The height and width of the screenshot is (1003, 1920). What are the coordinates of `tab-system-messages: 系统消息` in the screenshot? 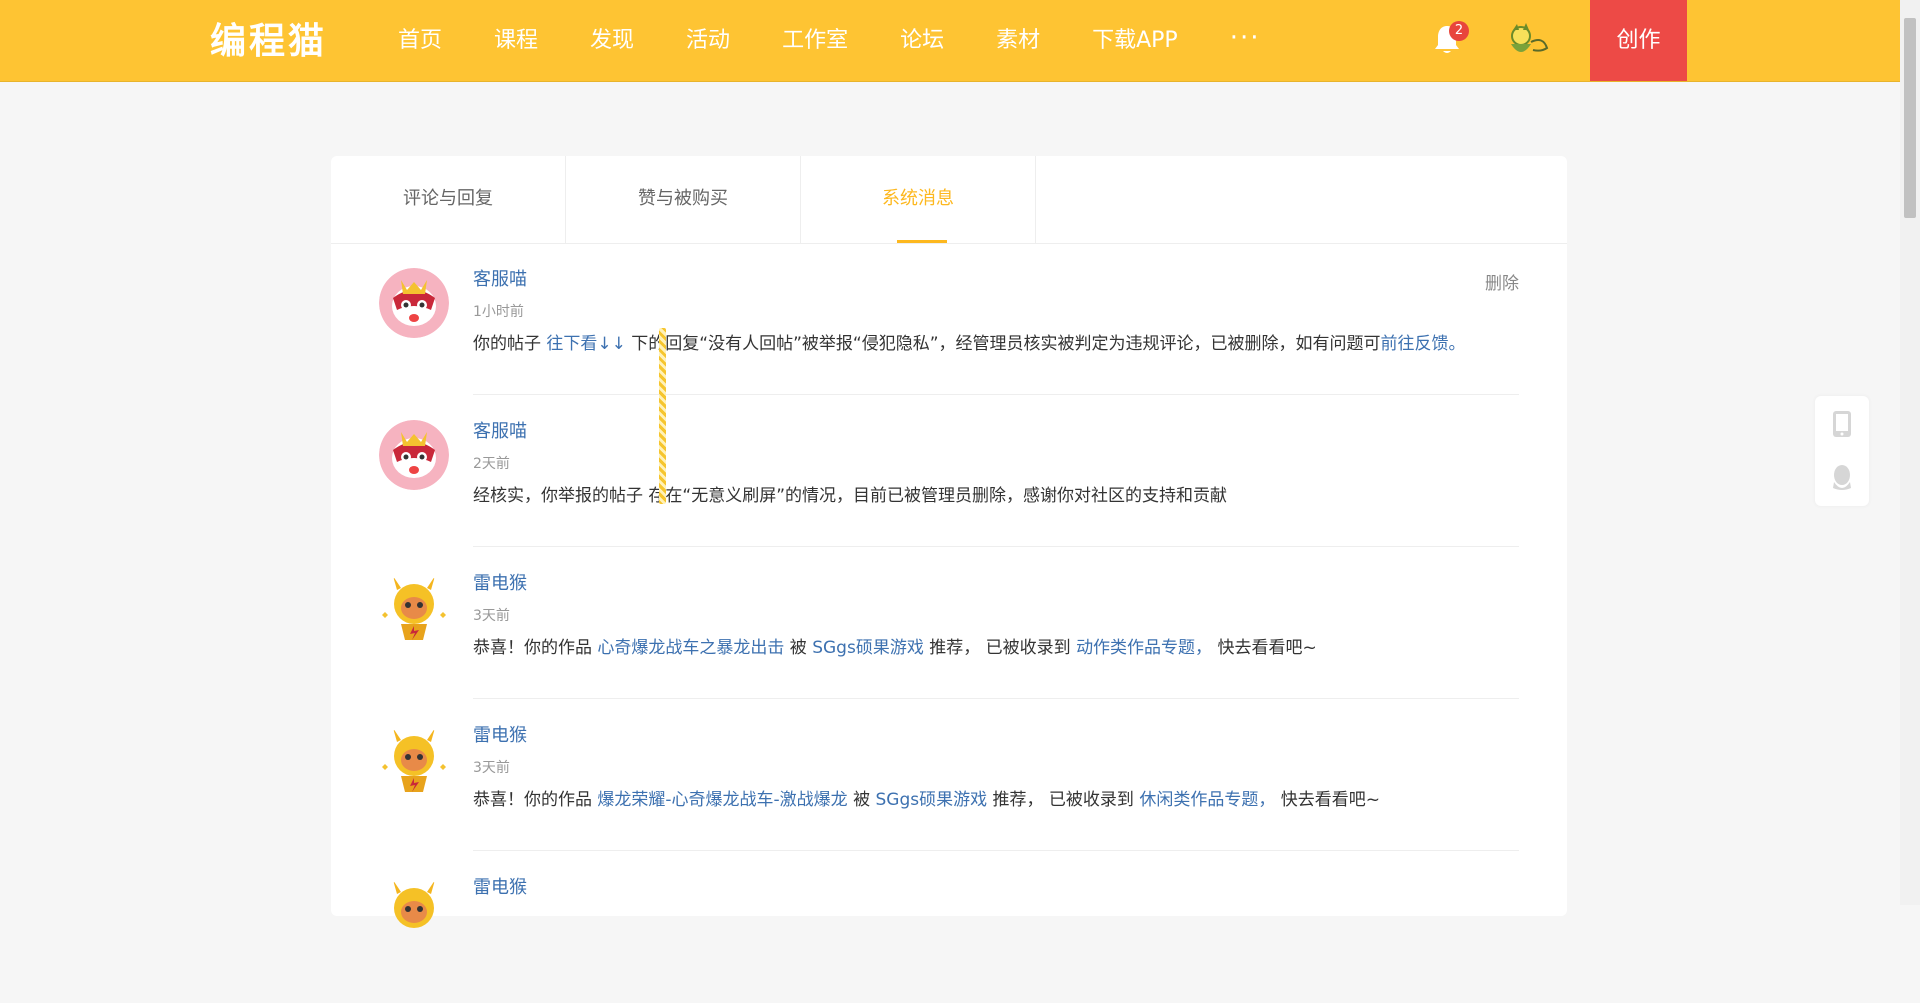 It's located at (918, 199).